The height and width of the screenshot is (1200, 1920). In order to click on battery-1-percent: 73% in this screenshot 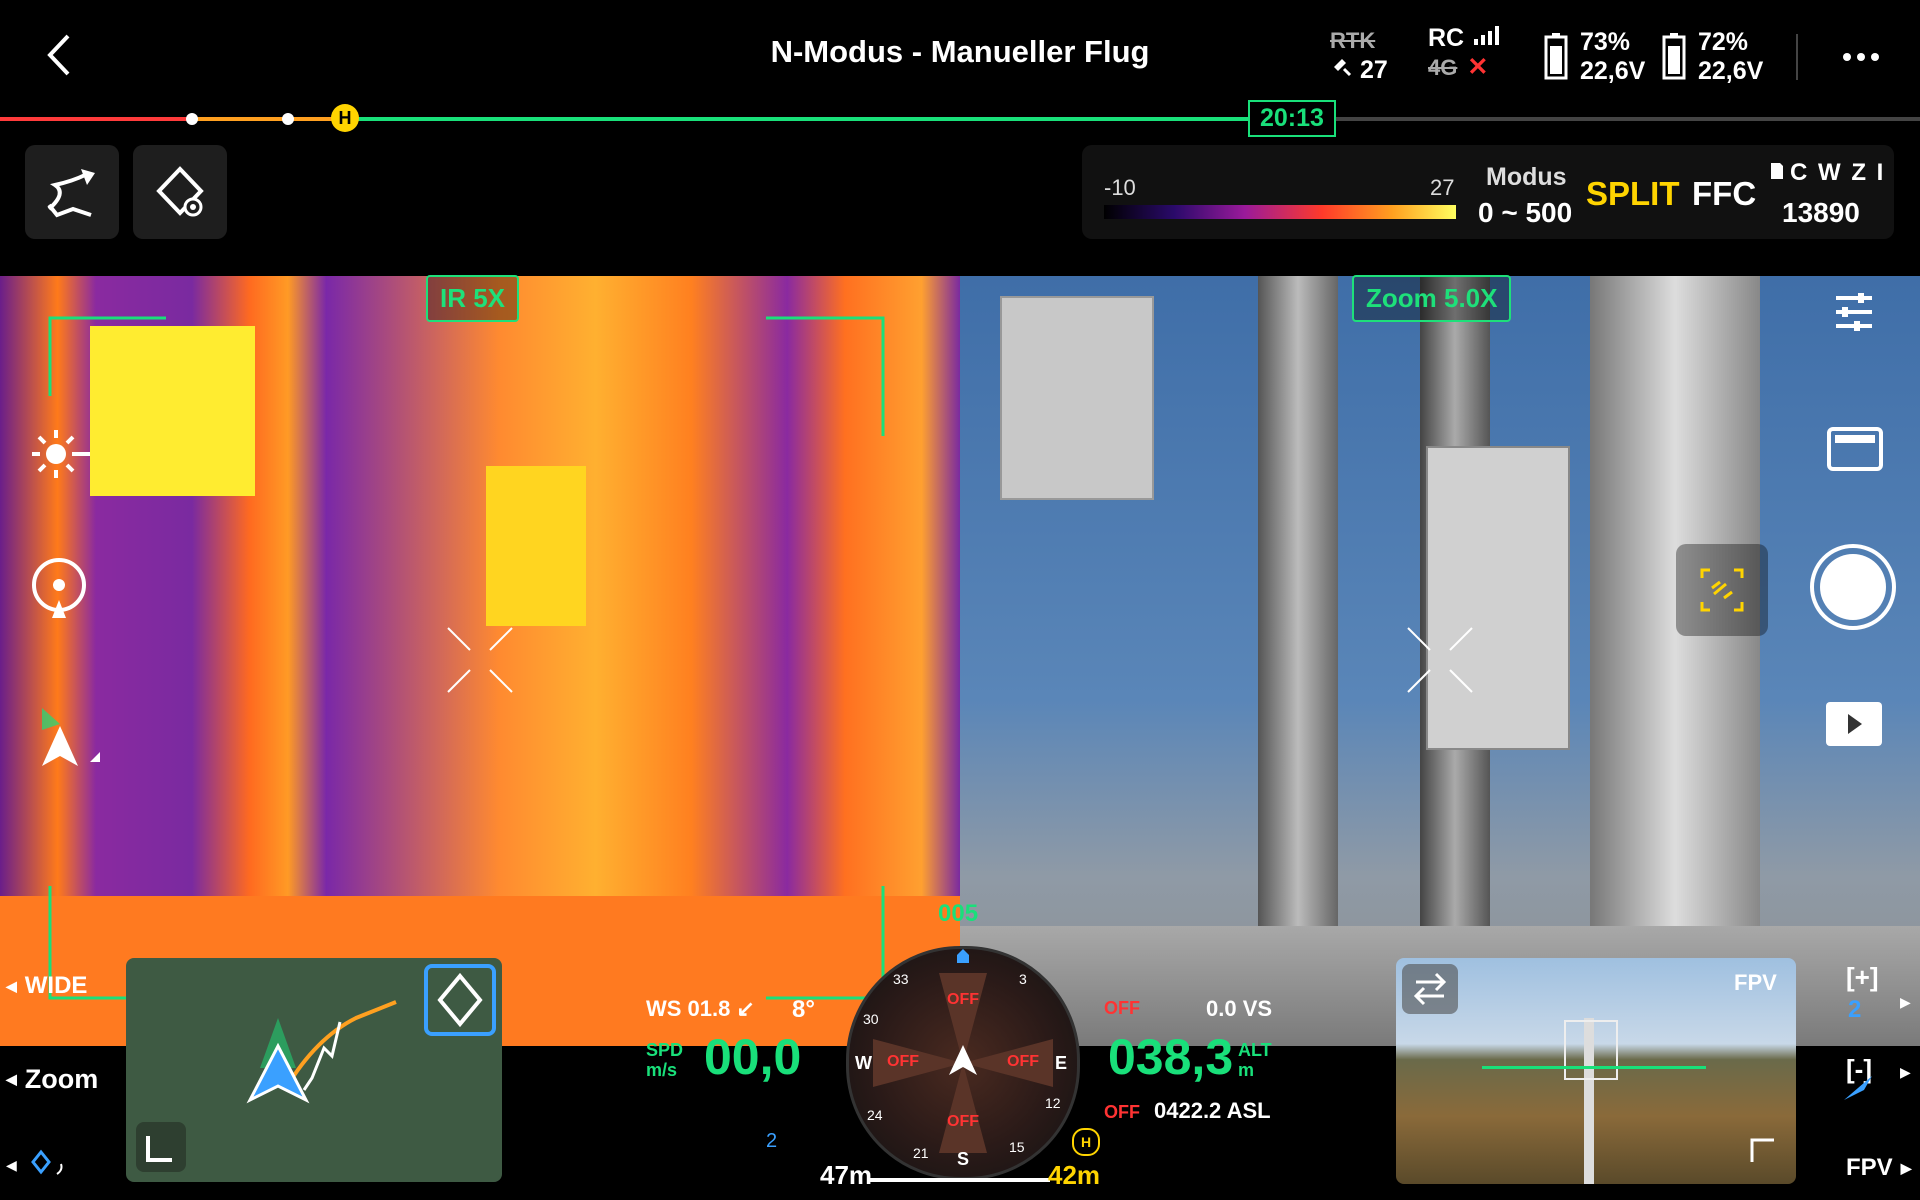, I will do `click(1605, 42)`.